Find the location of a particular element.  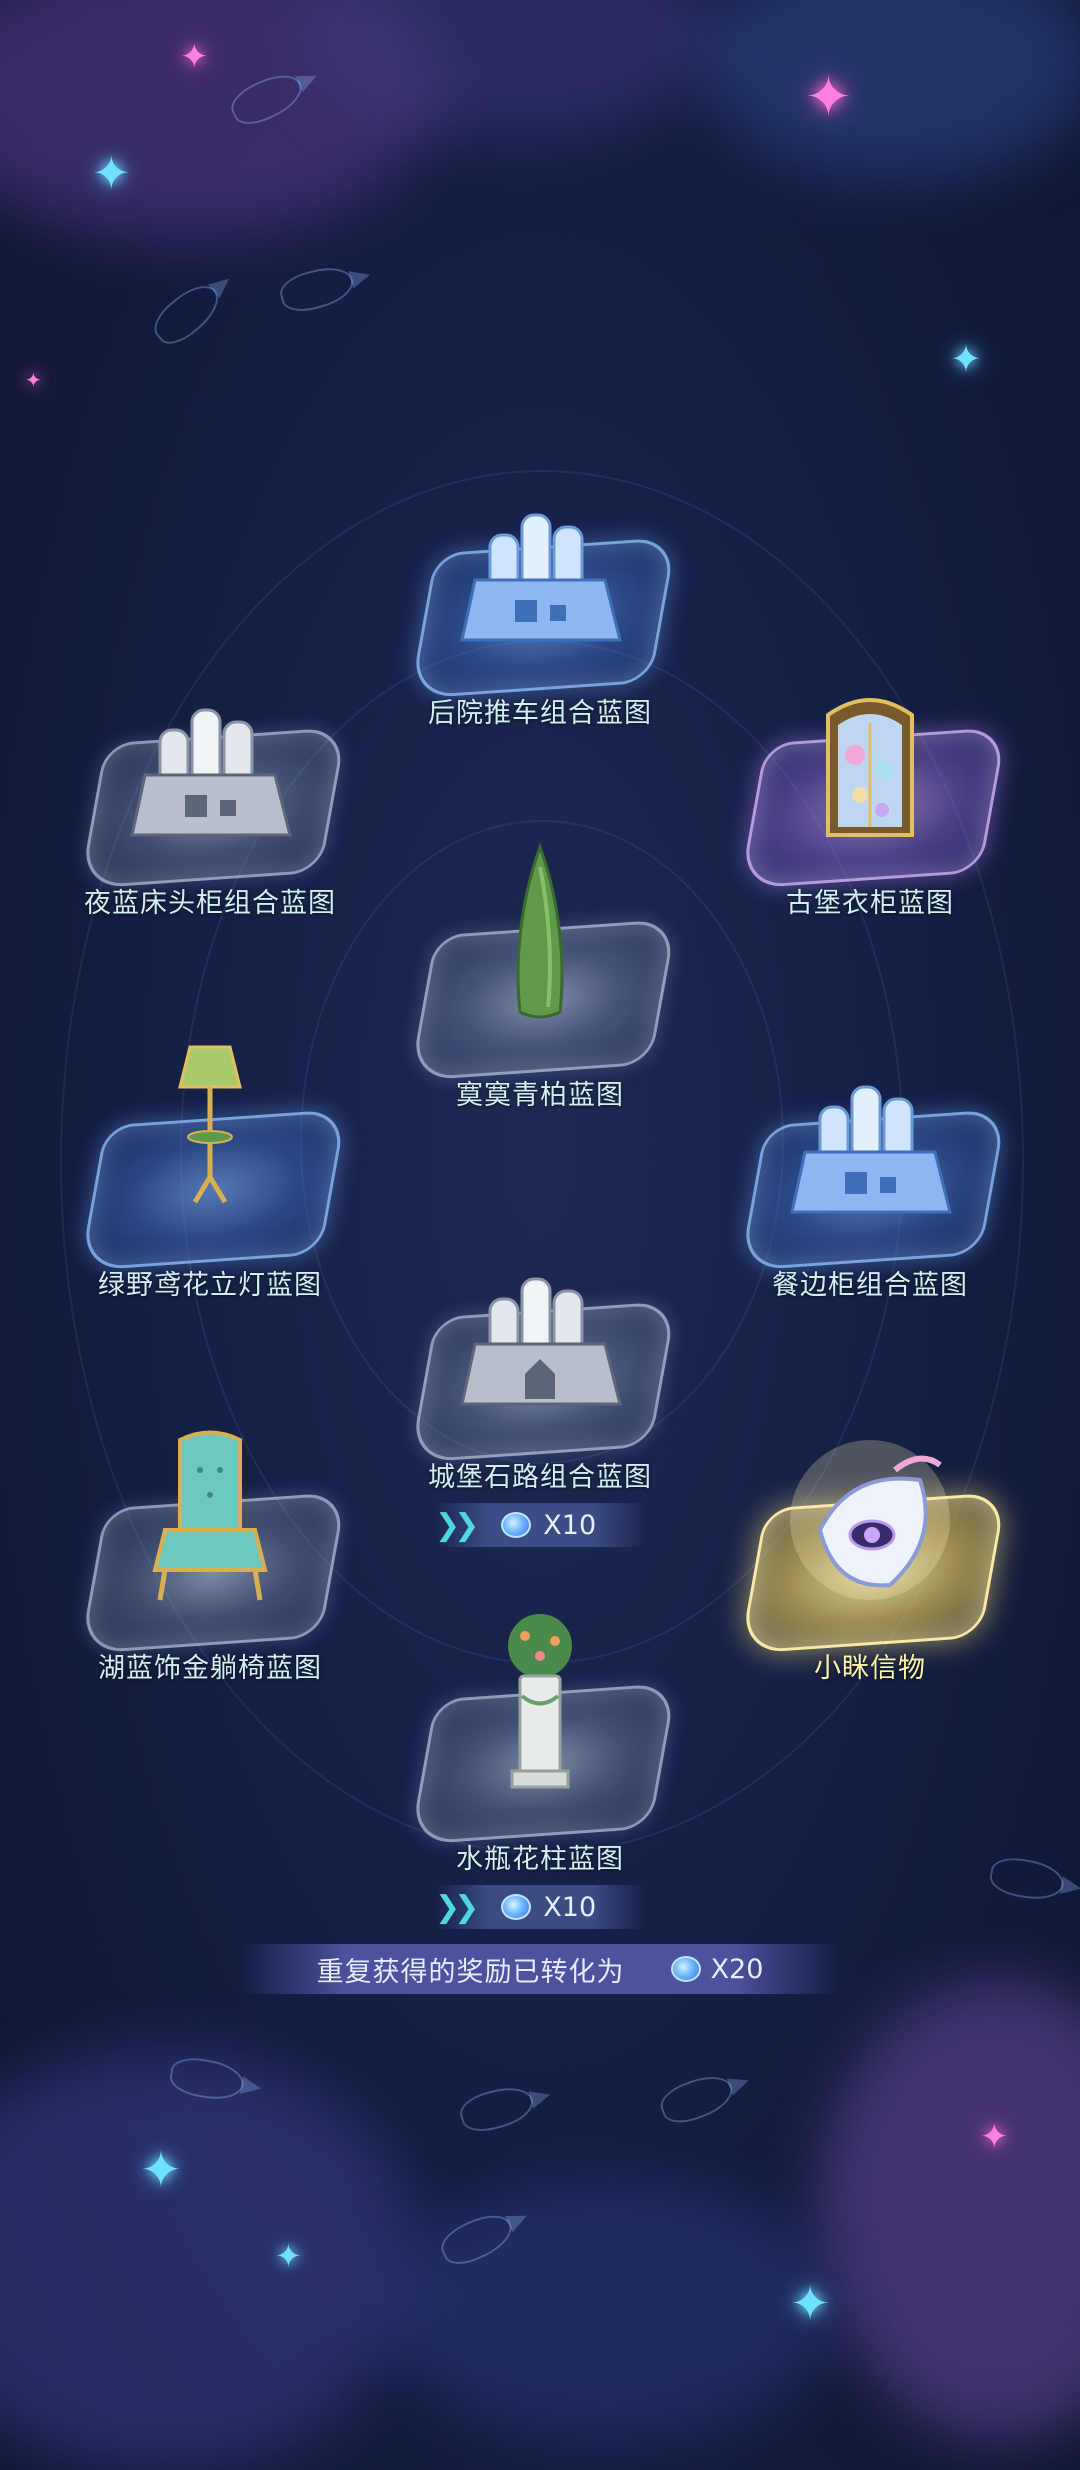

token-charm-icon is located at coordinates (870, 1520).